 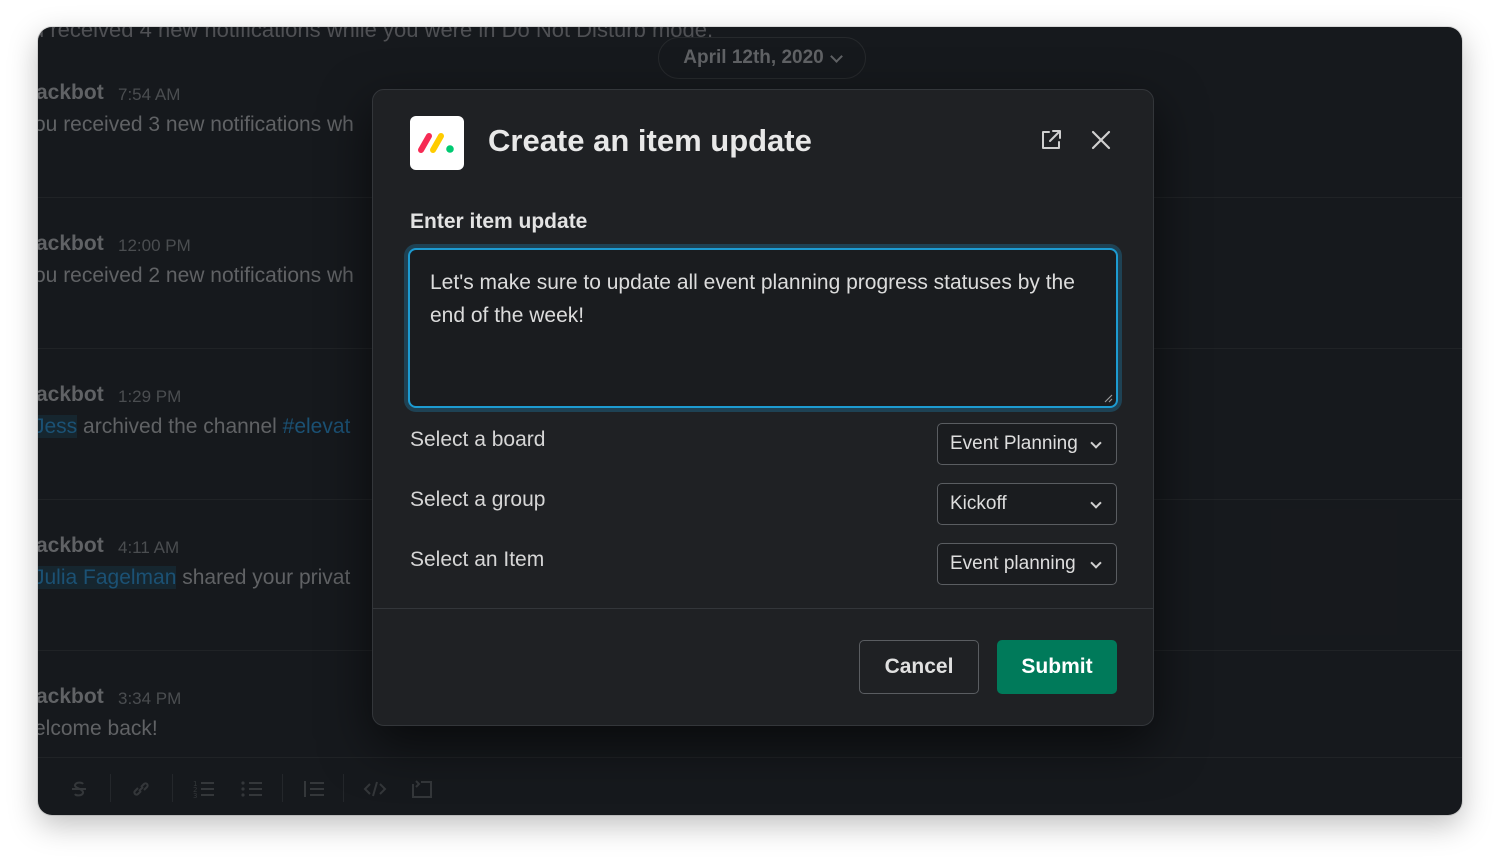 What do you see at coordinates (499, 221) in the screenshot?
I see `item-update-label: Enter item update` at bounding box center [499, 221].